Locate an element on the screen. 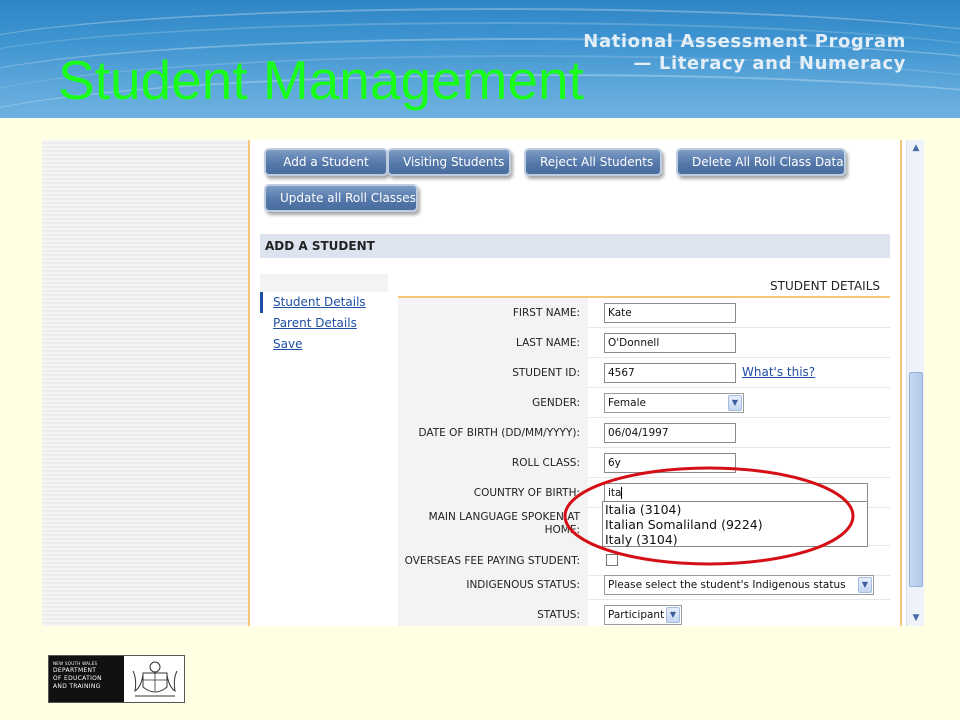 The height and width of the screenshot is (720, 960). update-roll-classes-button: Update all Roll Classes is located at coordinates (341, 198).